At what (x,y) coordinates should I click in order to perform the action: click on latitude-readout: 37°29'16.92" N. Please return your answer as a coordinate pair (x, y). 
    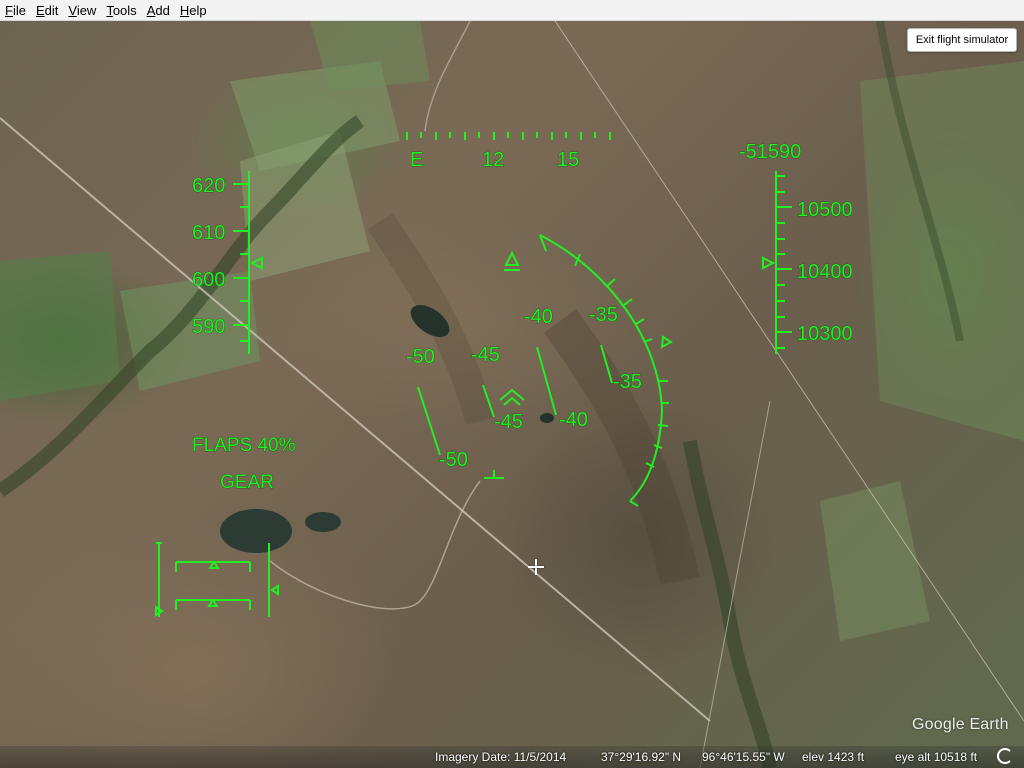
    Looking at the image, I should click on (641, 757).